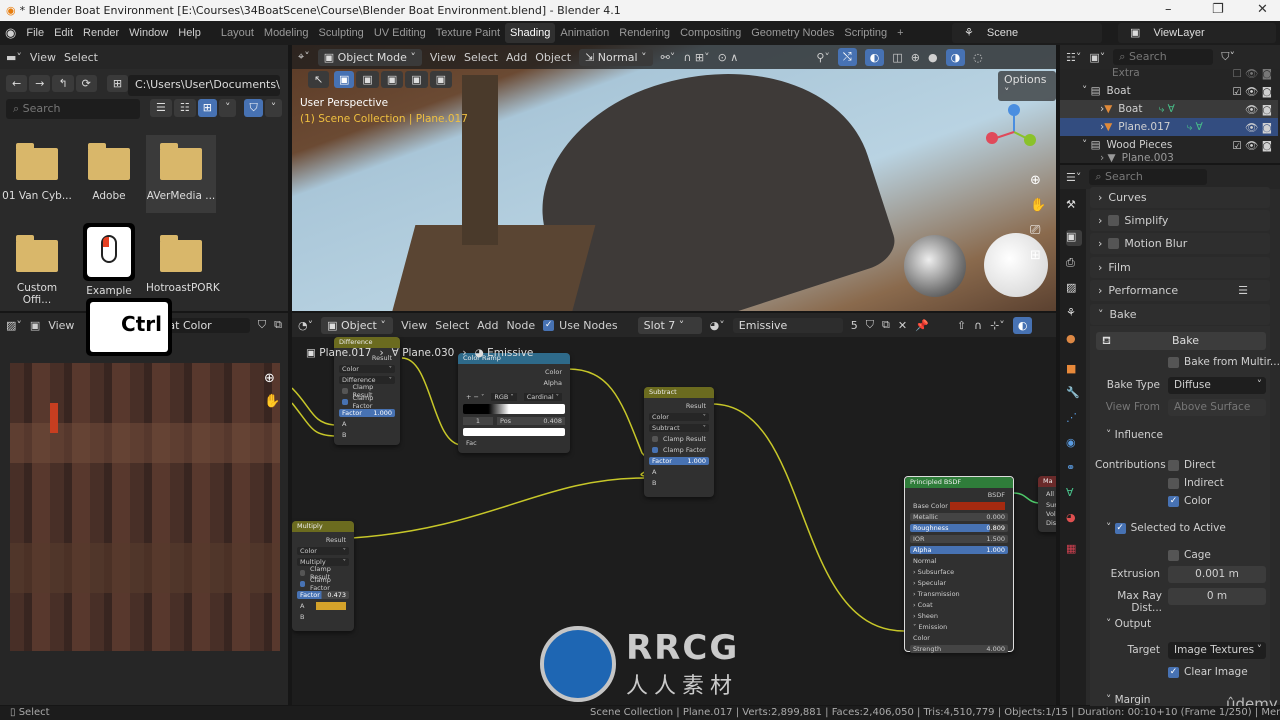 The height and width of the screenshot is (720, 1280). What do you see at coordinates (1134, 435) in the screenshot?
I see `influence-subpanel: ˅ Influence` at bounding box center [1134, 435].